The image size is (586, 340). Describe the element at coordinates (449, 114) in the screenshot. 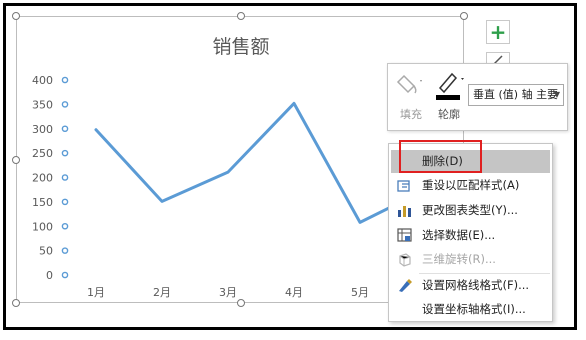

I see `outline-label: 轮廓` at that location.